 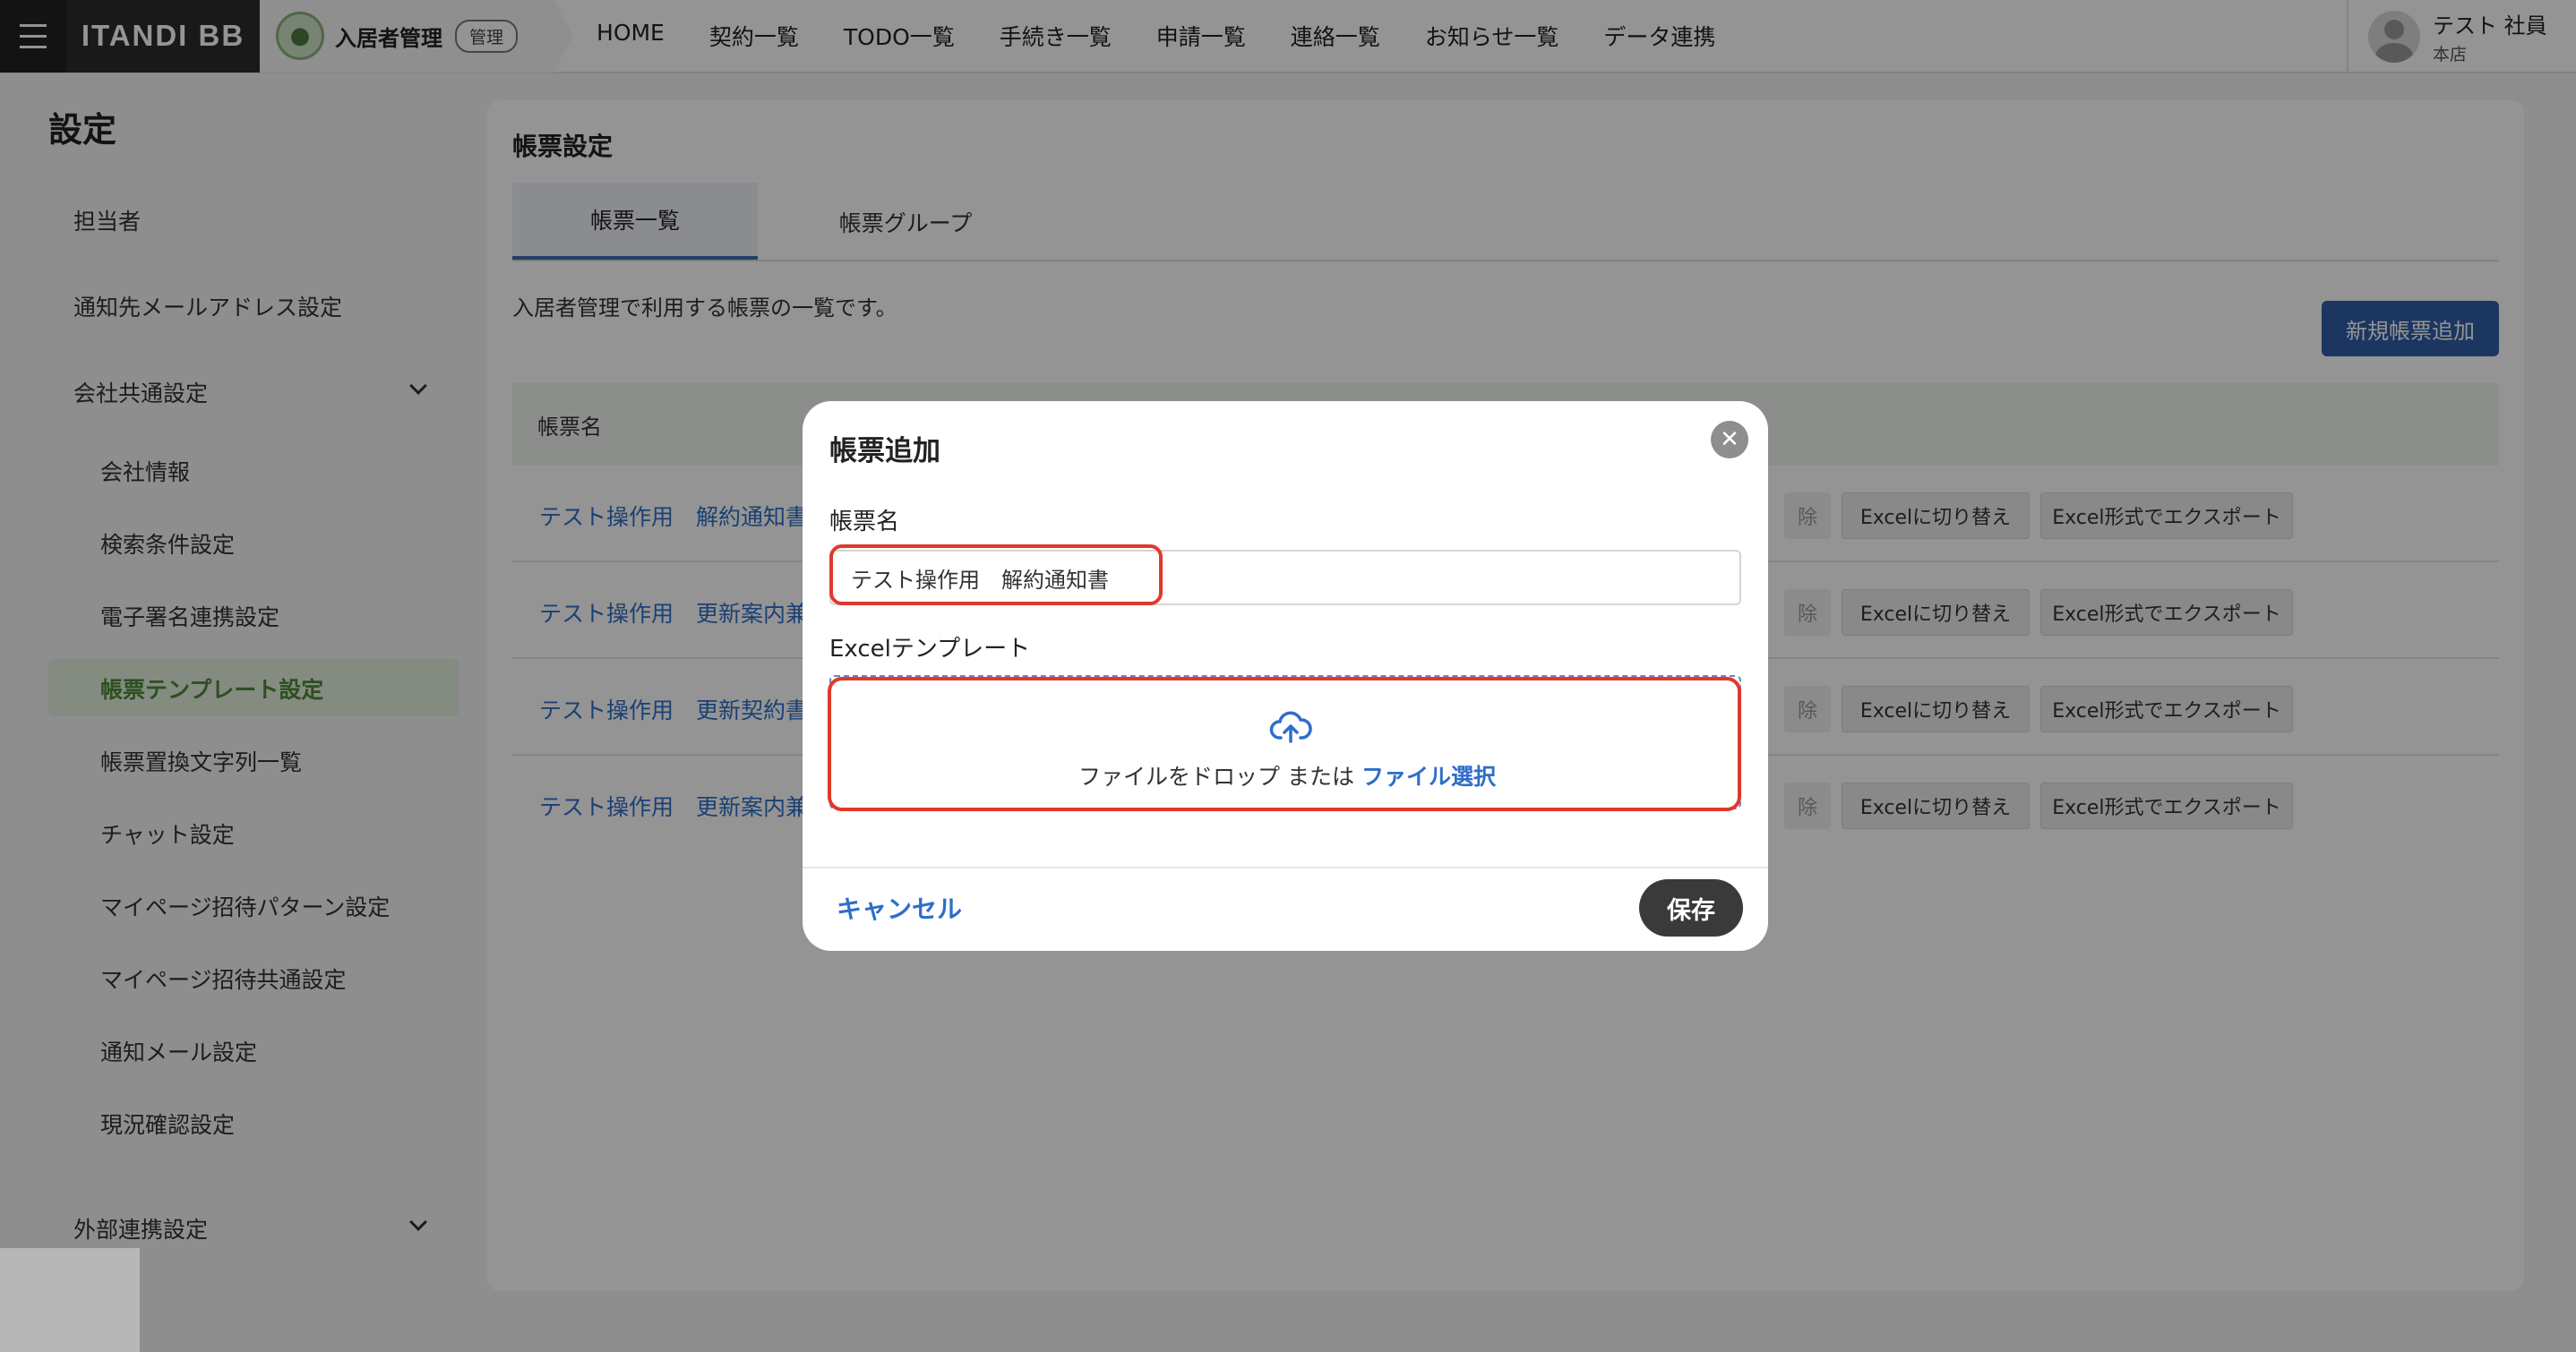 I want to click on dialog-title: 帳票追加, so click(x=884, y=451).